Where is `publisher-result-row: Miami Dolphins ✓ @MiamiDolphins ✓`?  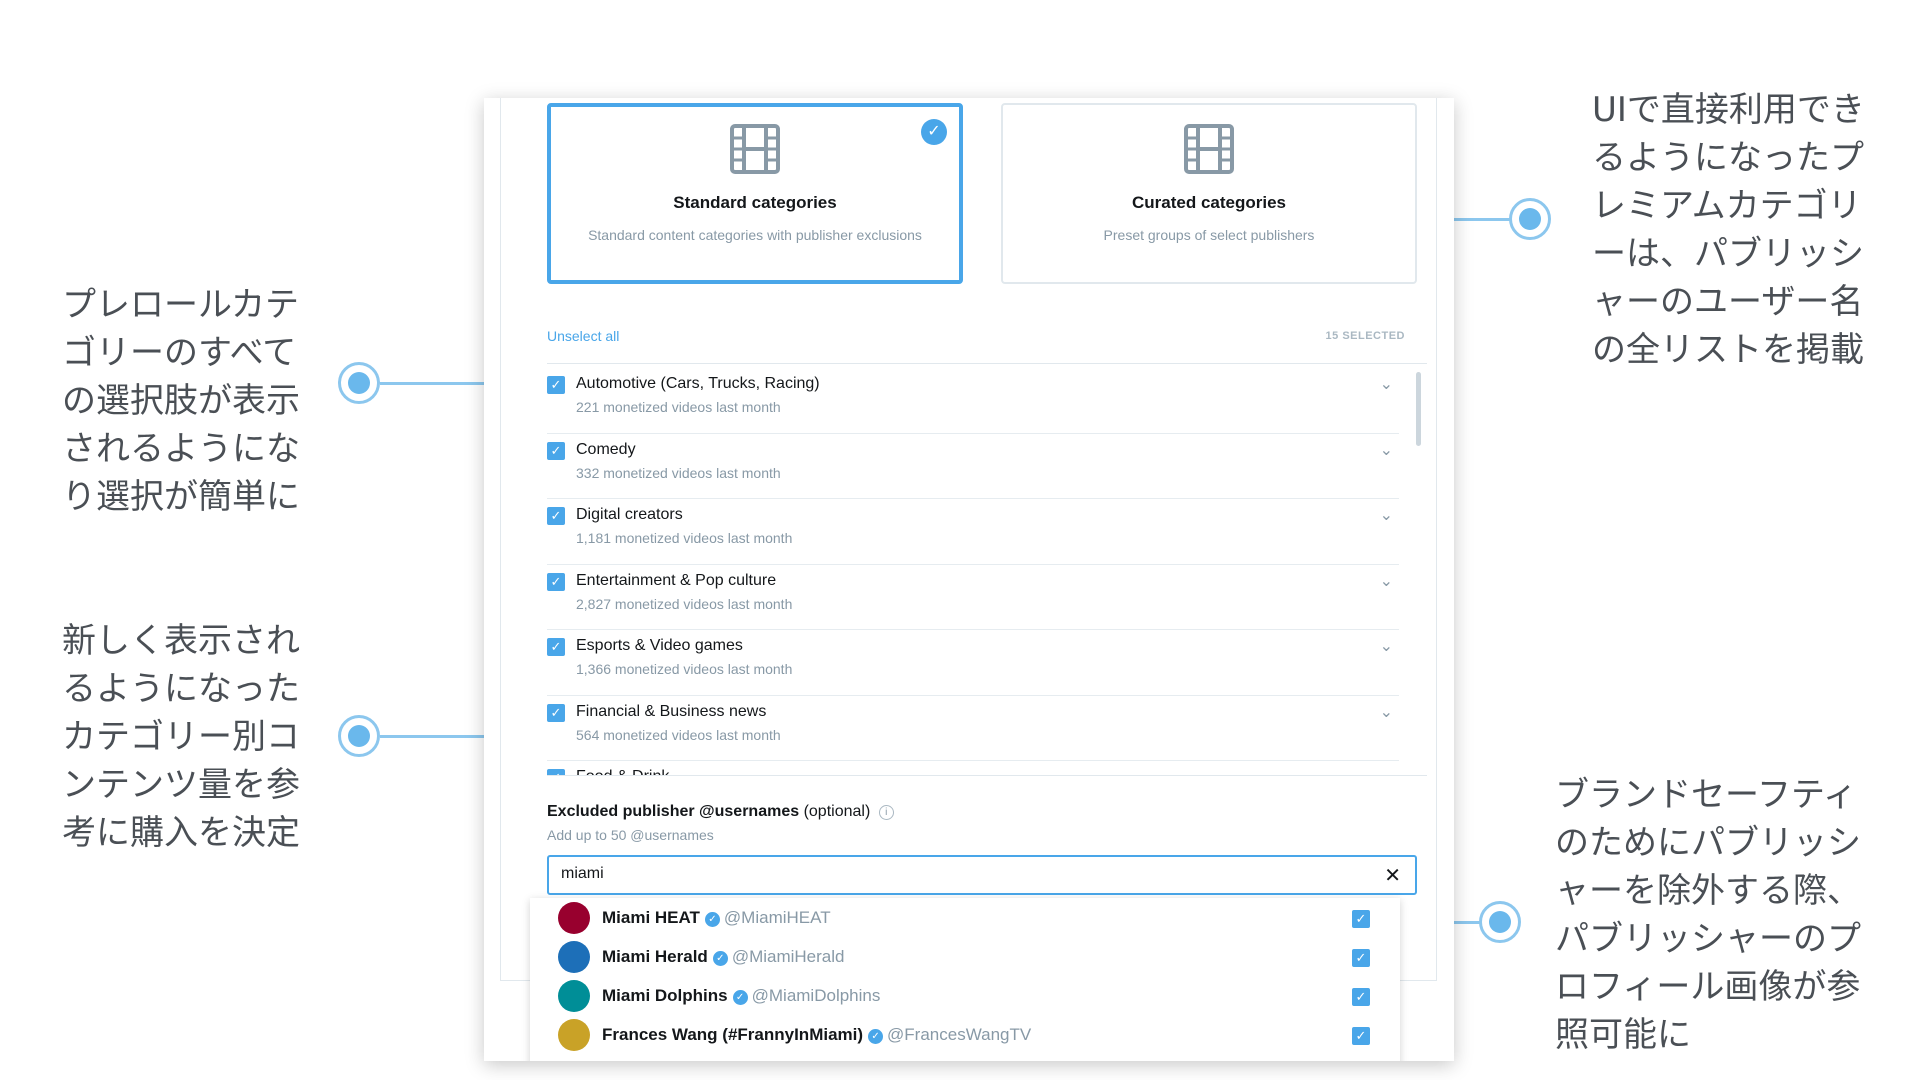
publisher-result-row: Miami Dolphins ✓ @MiamiDolphins ✓ is located at coordinates (965, 995).